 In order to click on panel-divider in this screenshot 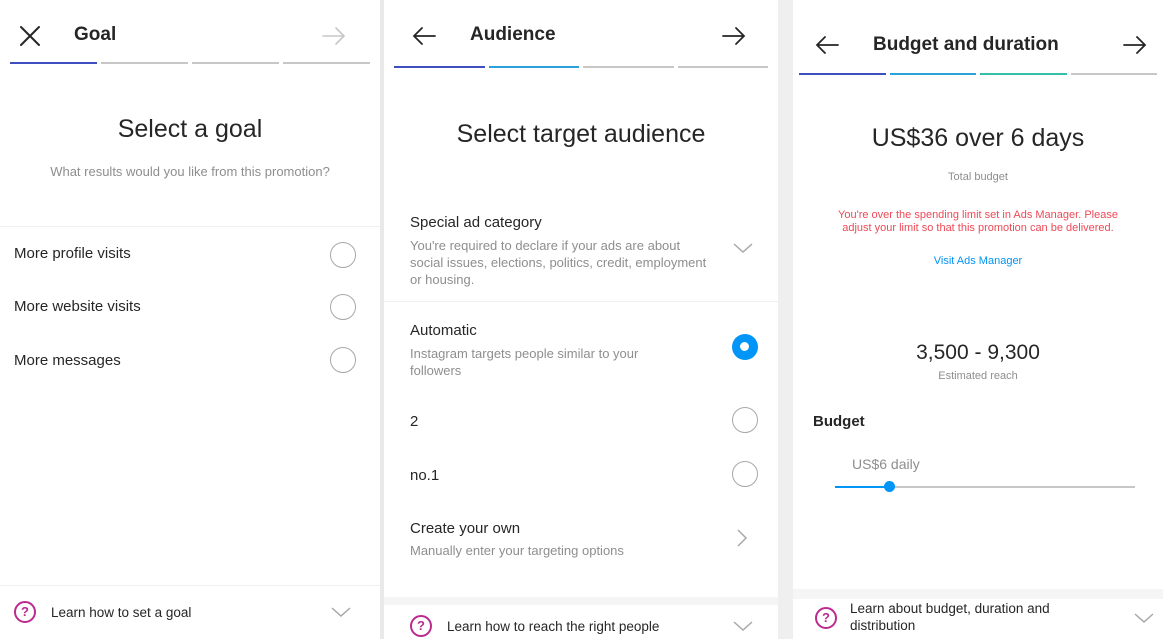, I will do `click(785, 319)`.